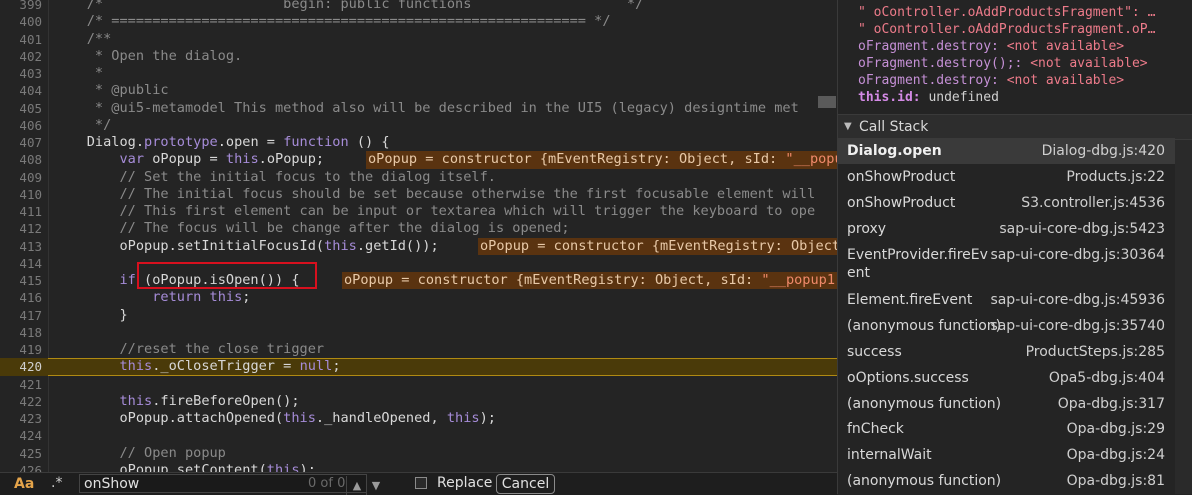  What do you see at coordinates (21, 467) in the screenshot?
I see `line-number: 426` at bounding box center [21, 467].